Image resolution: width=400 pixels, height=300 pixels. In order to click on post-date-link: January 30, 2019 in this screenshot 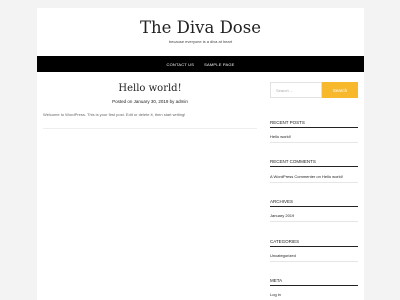, I will do `click(151, 101)`.